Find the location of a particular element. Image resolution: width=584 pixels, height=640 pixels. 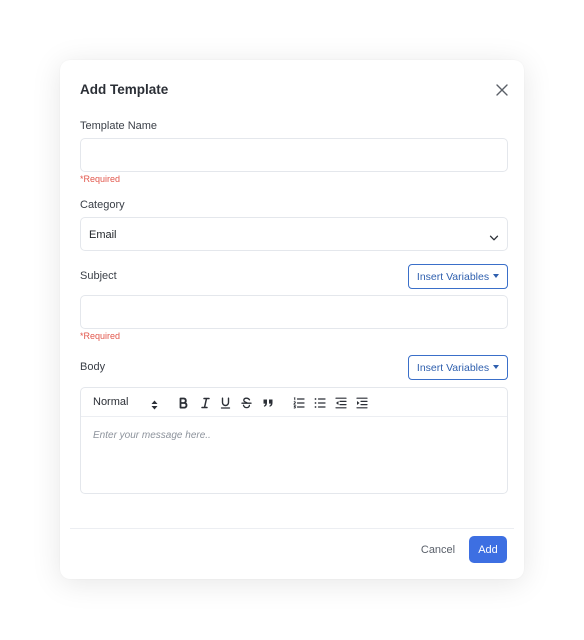

category-label: Category is located at coordinates (102, 205).